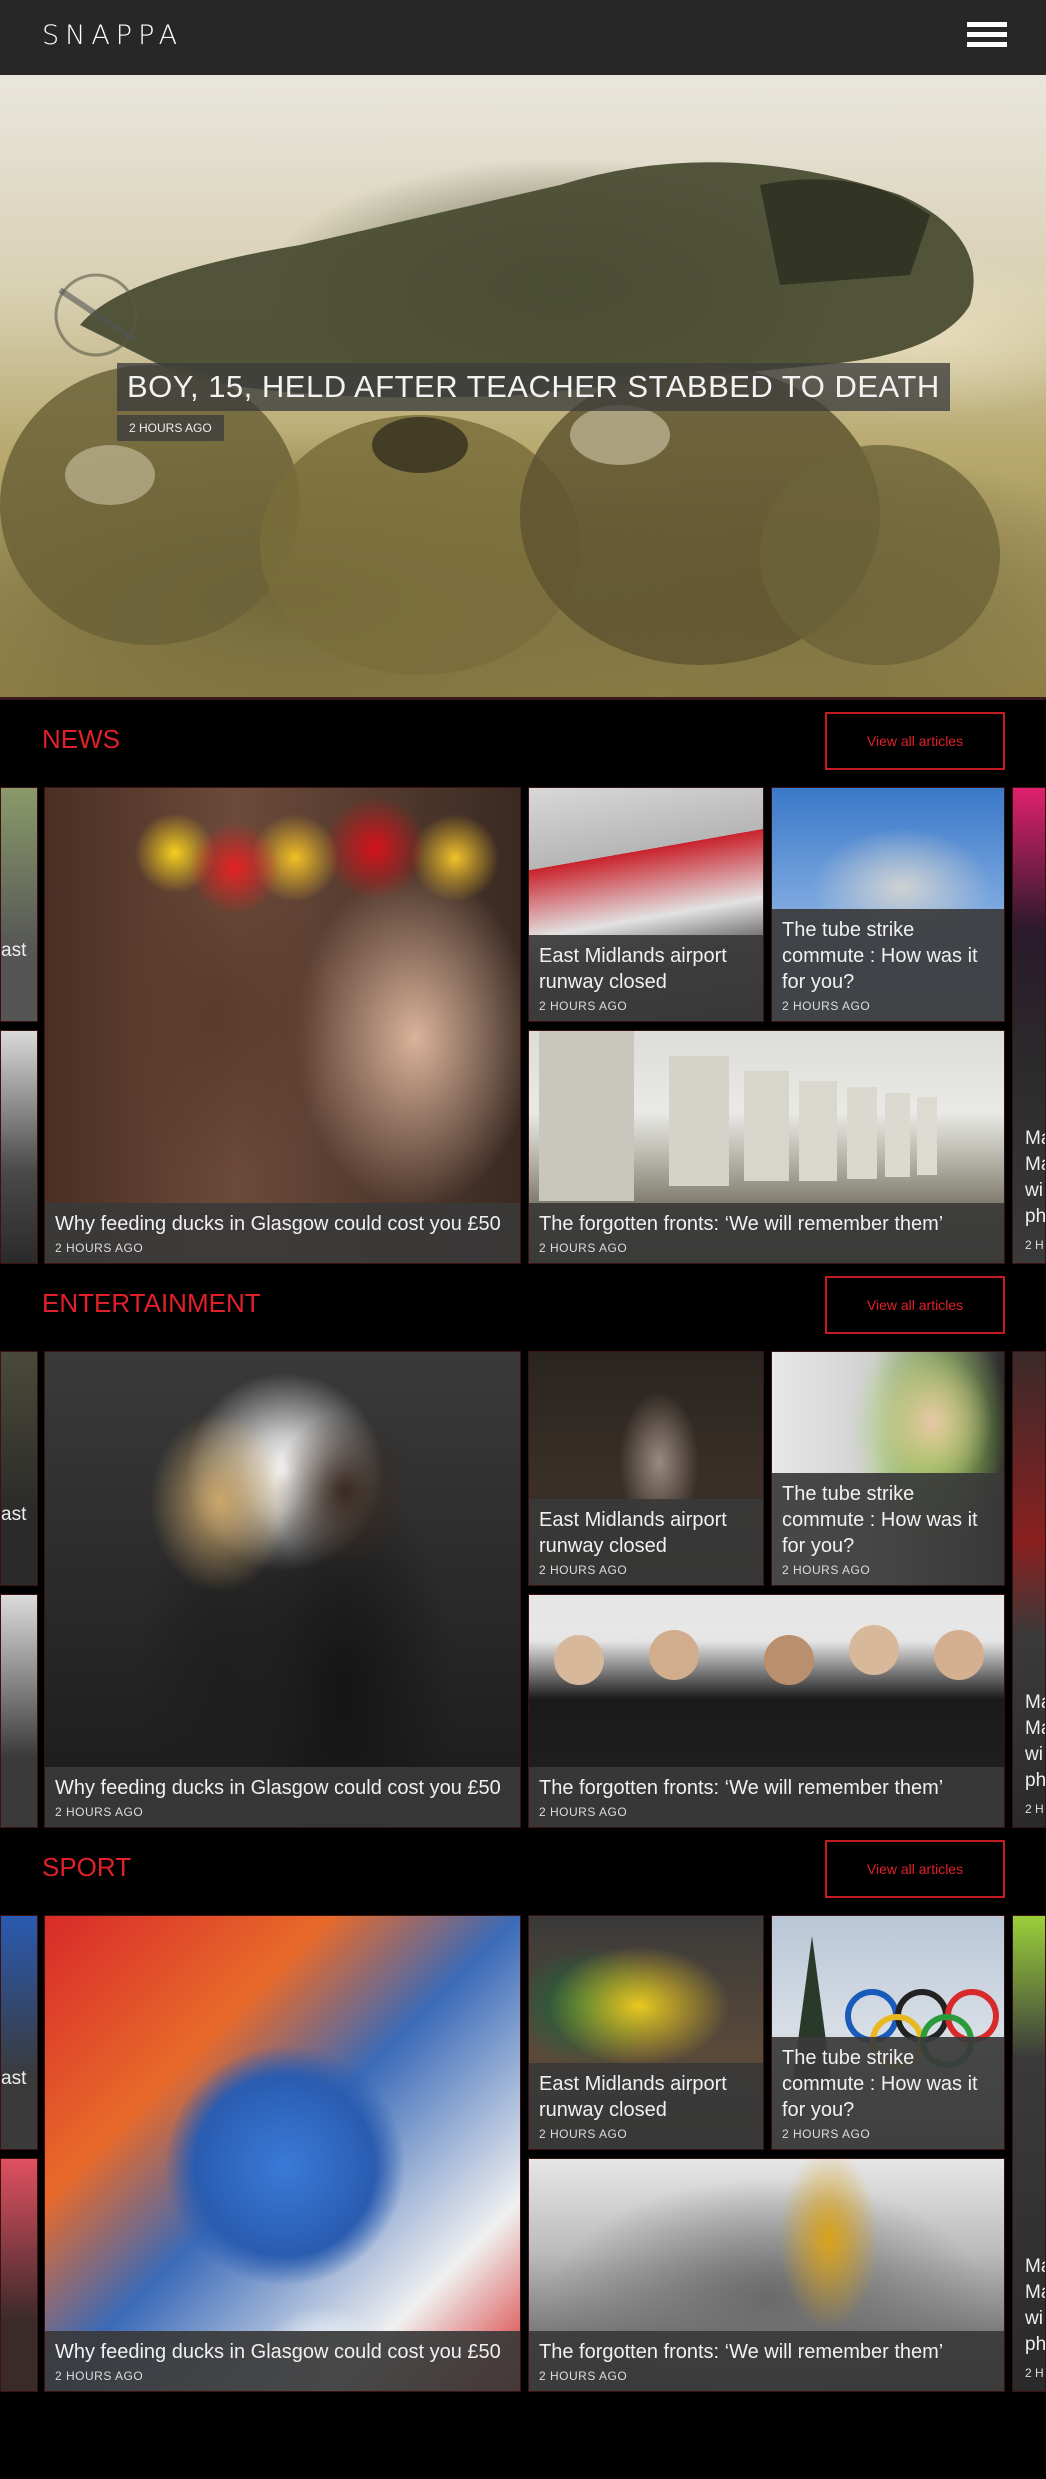 The image size is (1046, 2479). What do you see at coordinates (915, 741) in the screenshot?
I see `view-all-news-button: View all articles` at bounding box center [915, 741].